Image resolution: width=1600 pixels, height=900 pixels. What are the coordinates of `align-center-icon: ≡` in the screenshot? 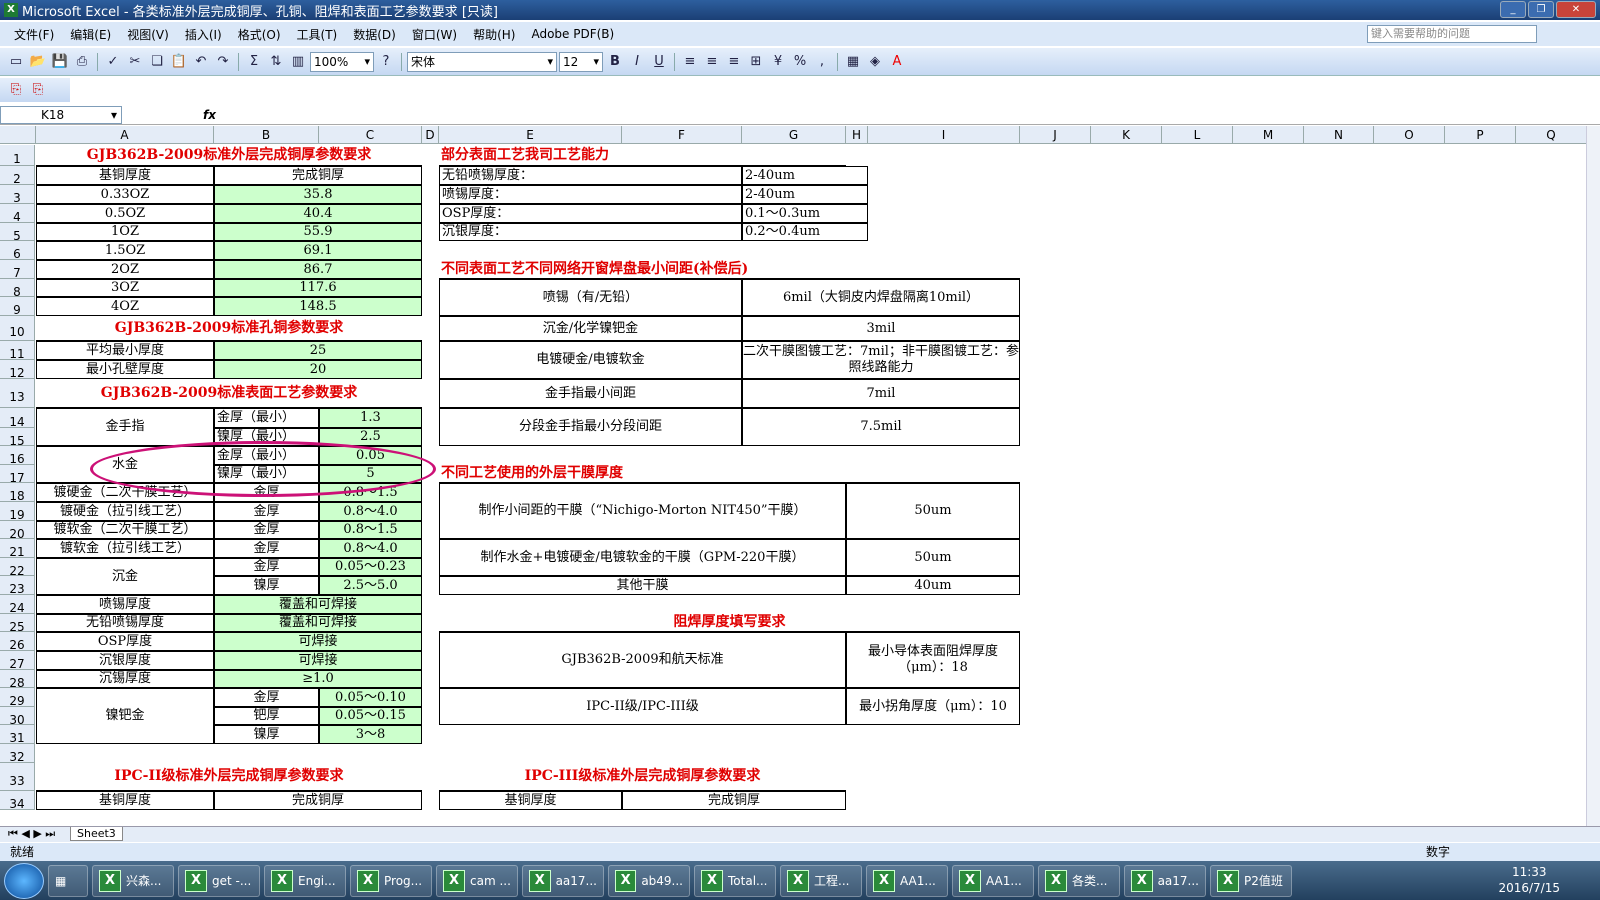 It's located at (712, 62).